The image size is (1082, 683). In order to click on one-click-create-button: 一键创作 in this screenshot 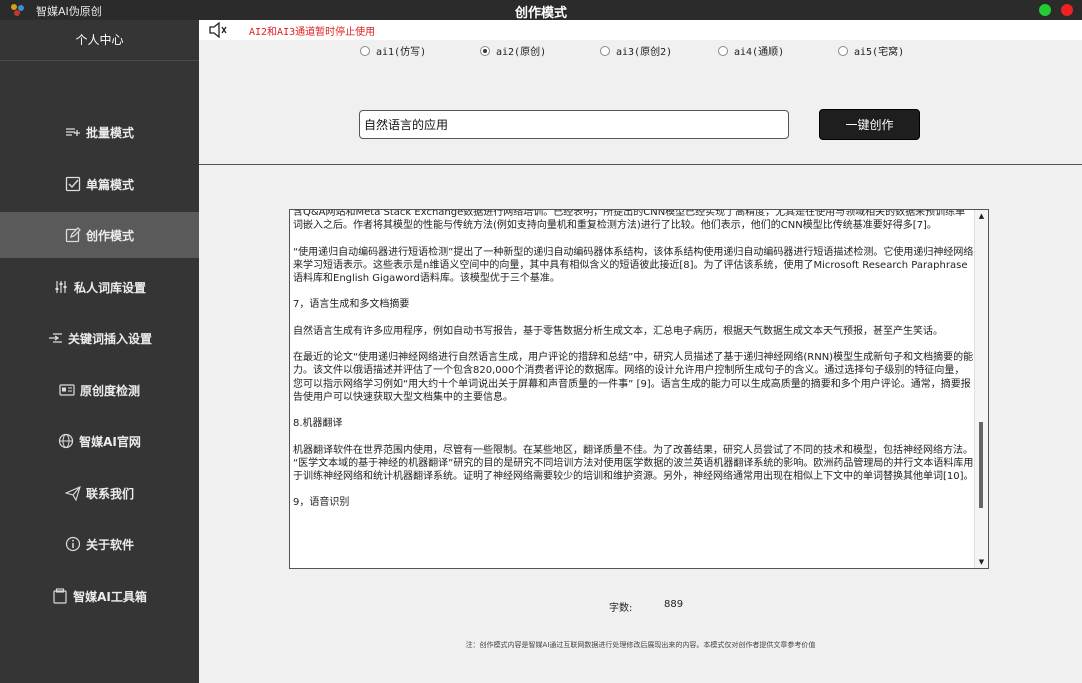, I will do `click(869, 124)`.